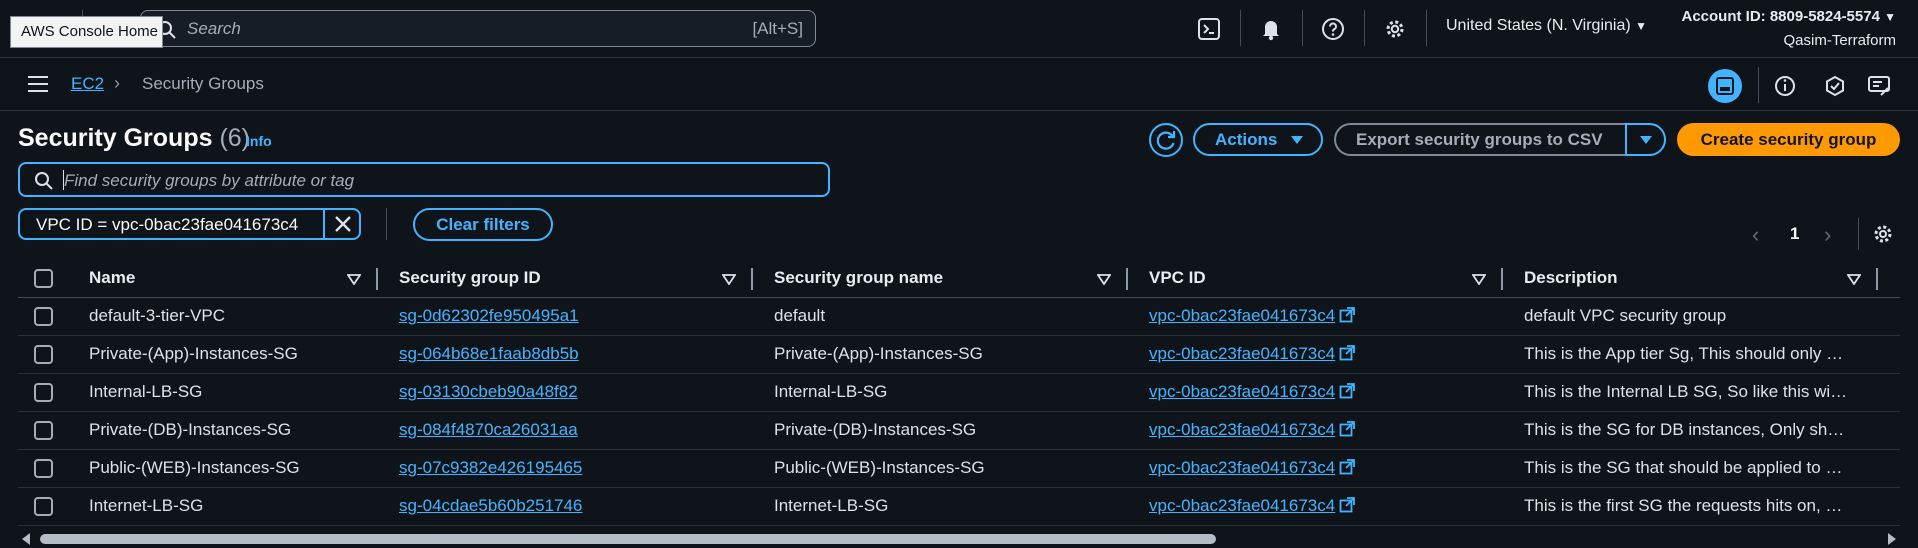 Image resolution: width=1918 pixels, height=548 pixels. What do you see at coordinates (1785, 86) in the screenshot?
I see `info-icon` at bounding box center [1785, 86].